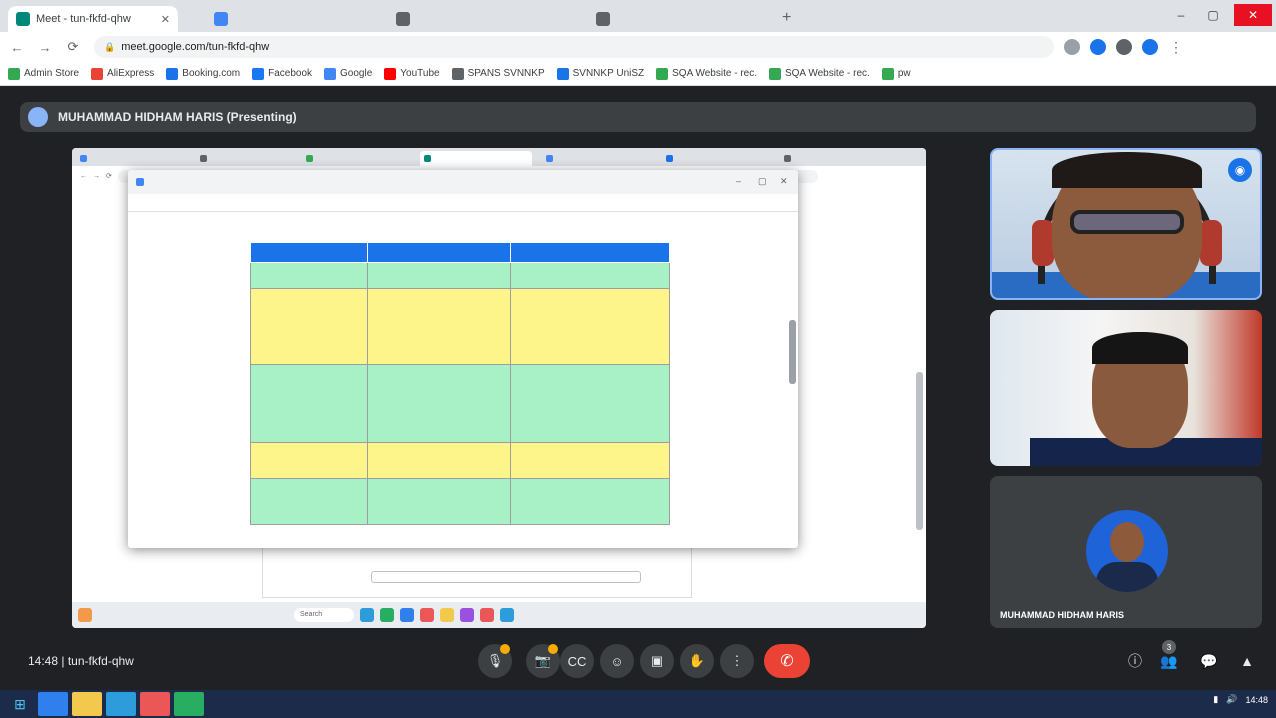 The image size is (1276, 718). Describe the element at coordinates (460, 252) in the screenshot. I see `table-header-row` at that location.